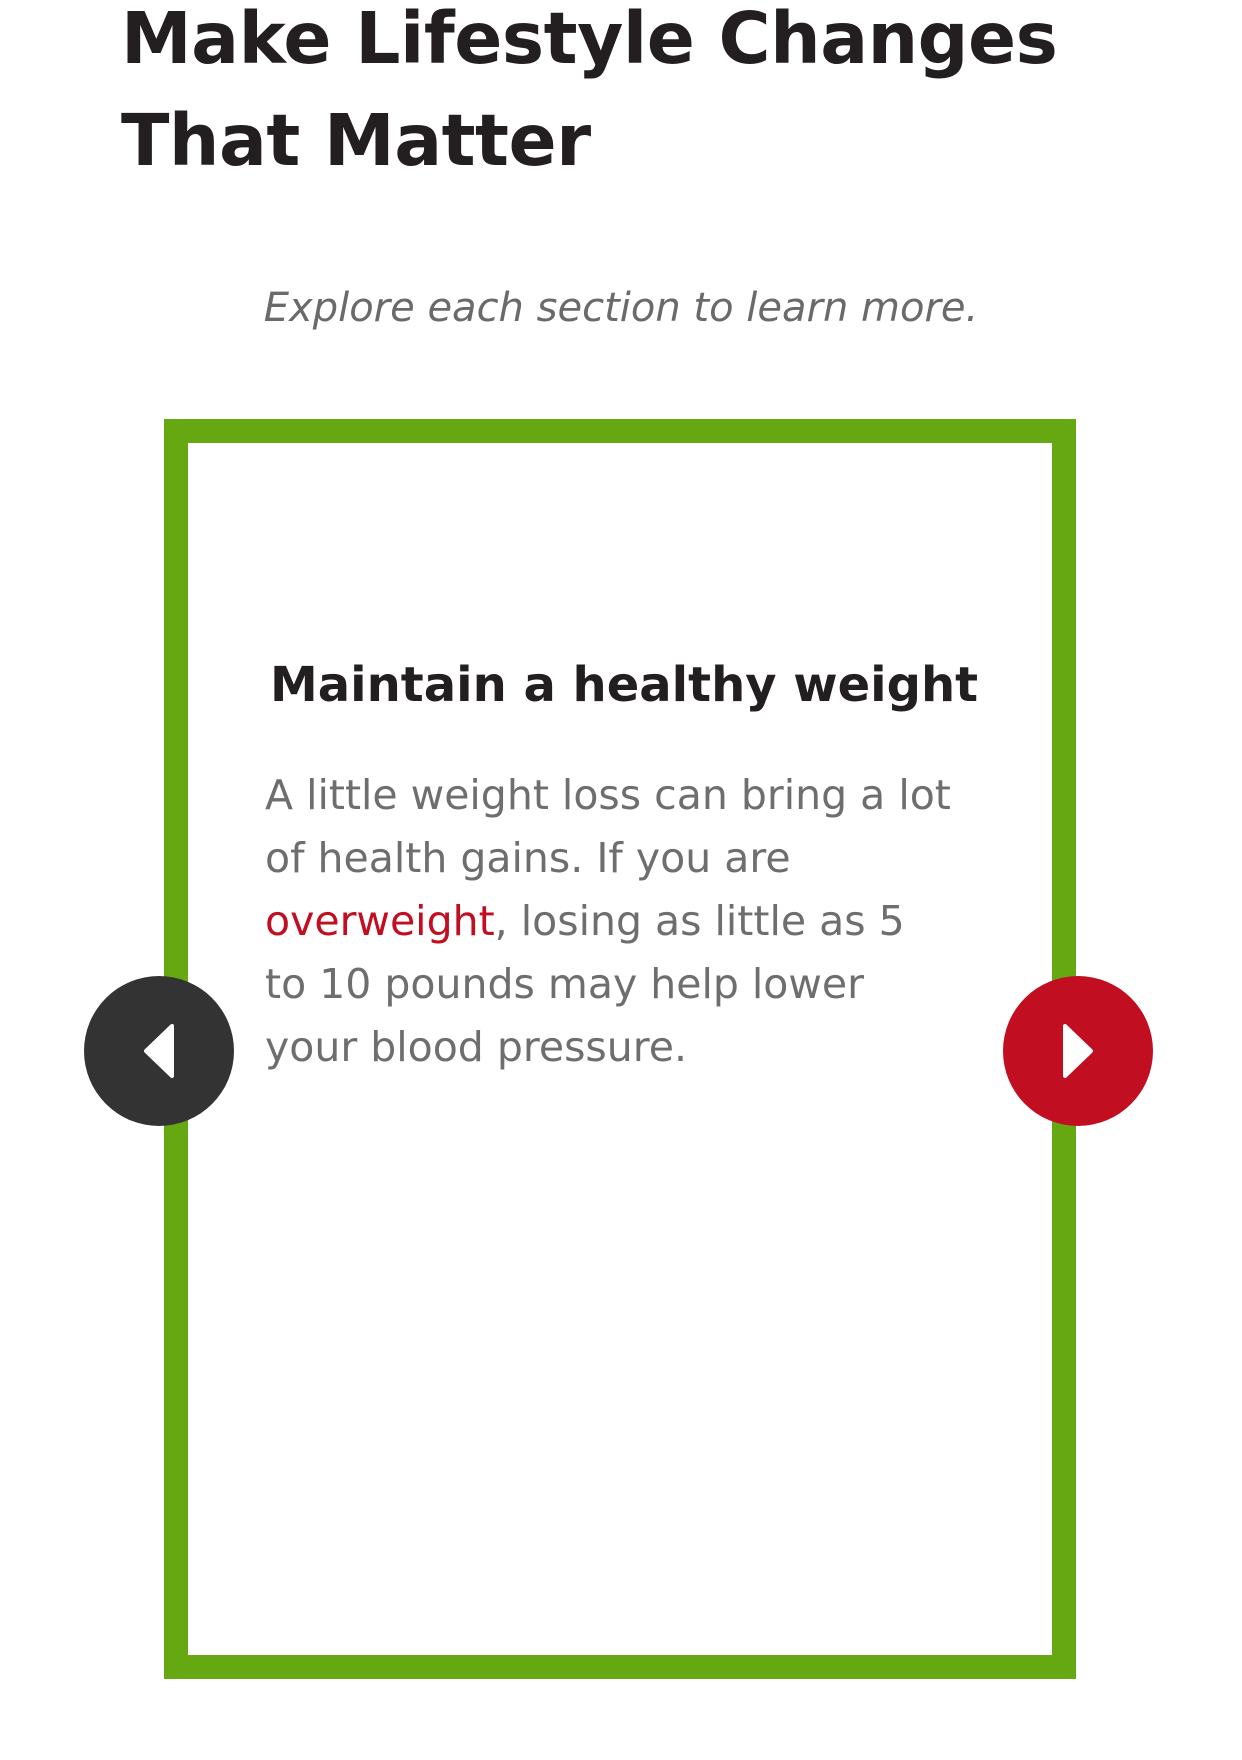 The height and width of the screenshot is (1760, 1242). I want to click on page-title-line-1: Make Lifestyle Changes, so click(589, 40).